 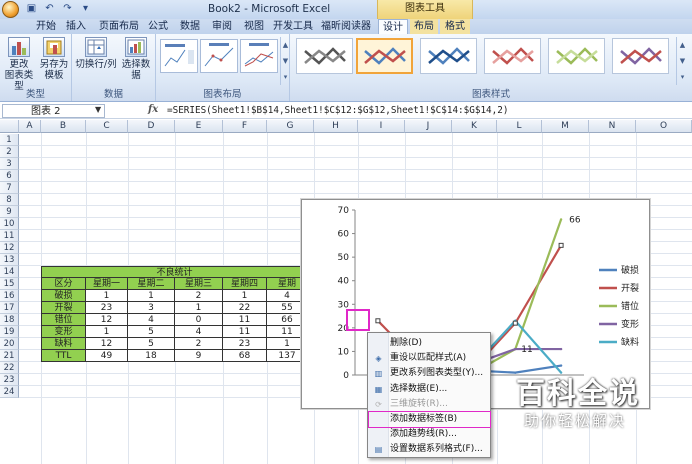 I want to click on row-header: 20, so click(x=9, y=344).